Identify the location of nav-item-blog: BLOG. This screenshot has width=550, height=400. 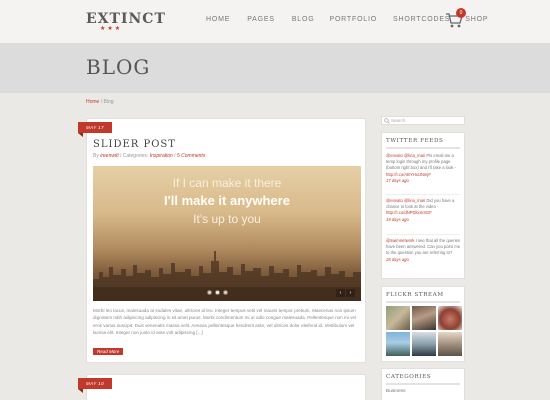
(303, 19).